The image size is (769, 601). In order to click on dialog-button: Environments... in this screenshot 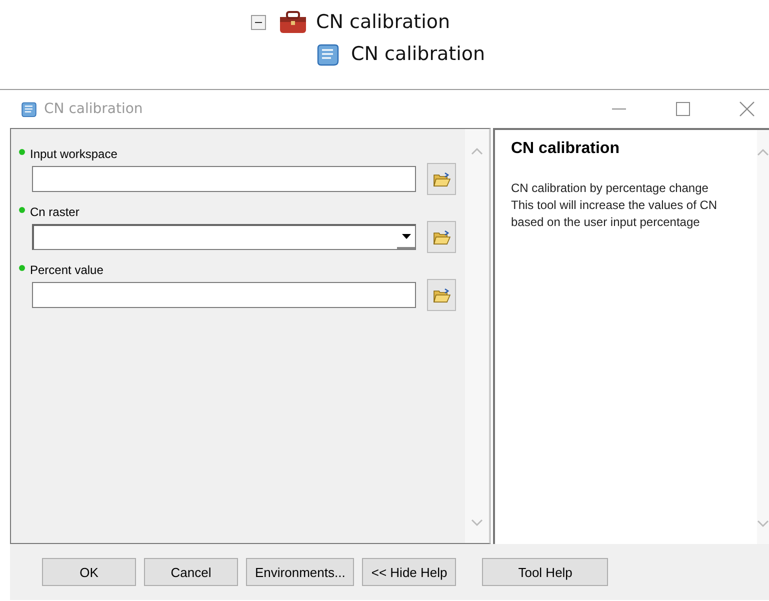, I will do `click(300, 572)`.